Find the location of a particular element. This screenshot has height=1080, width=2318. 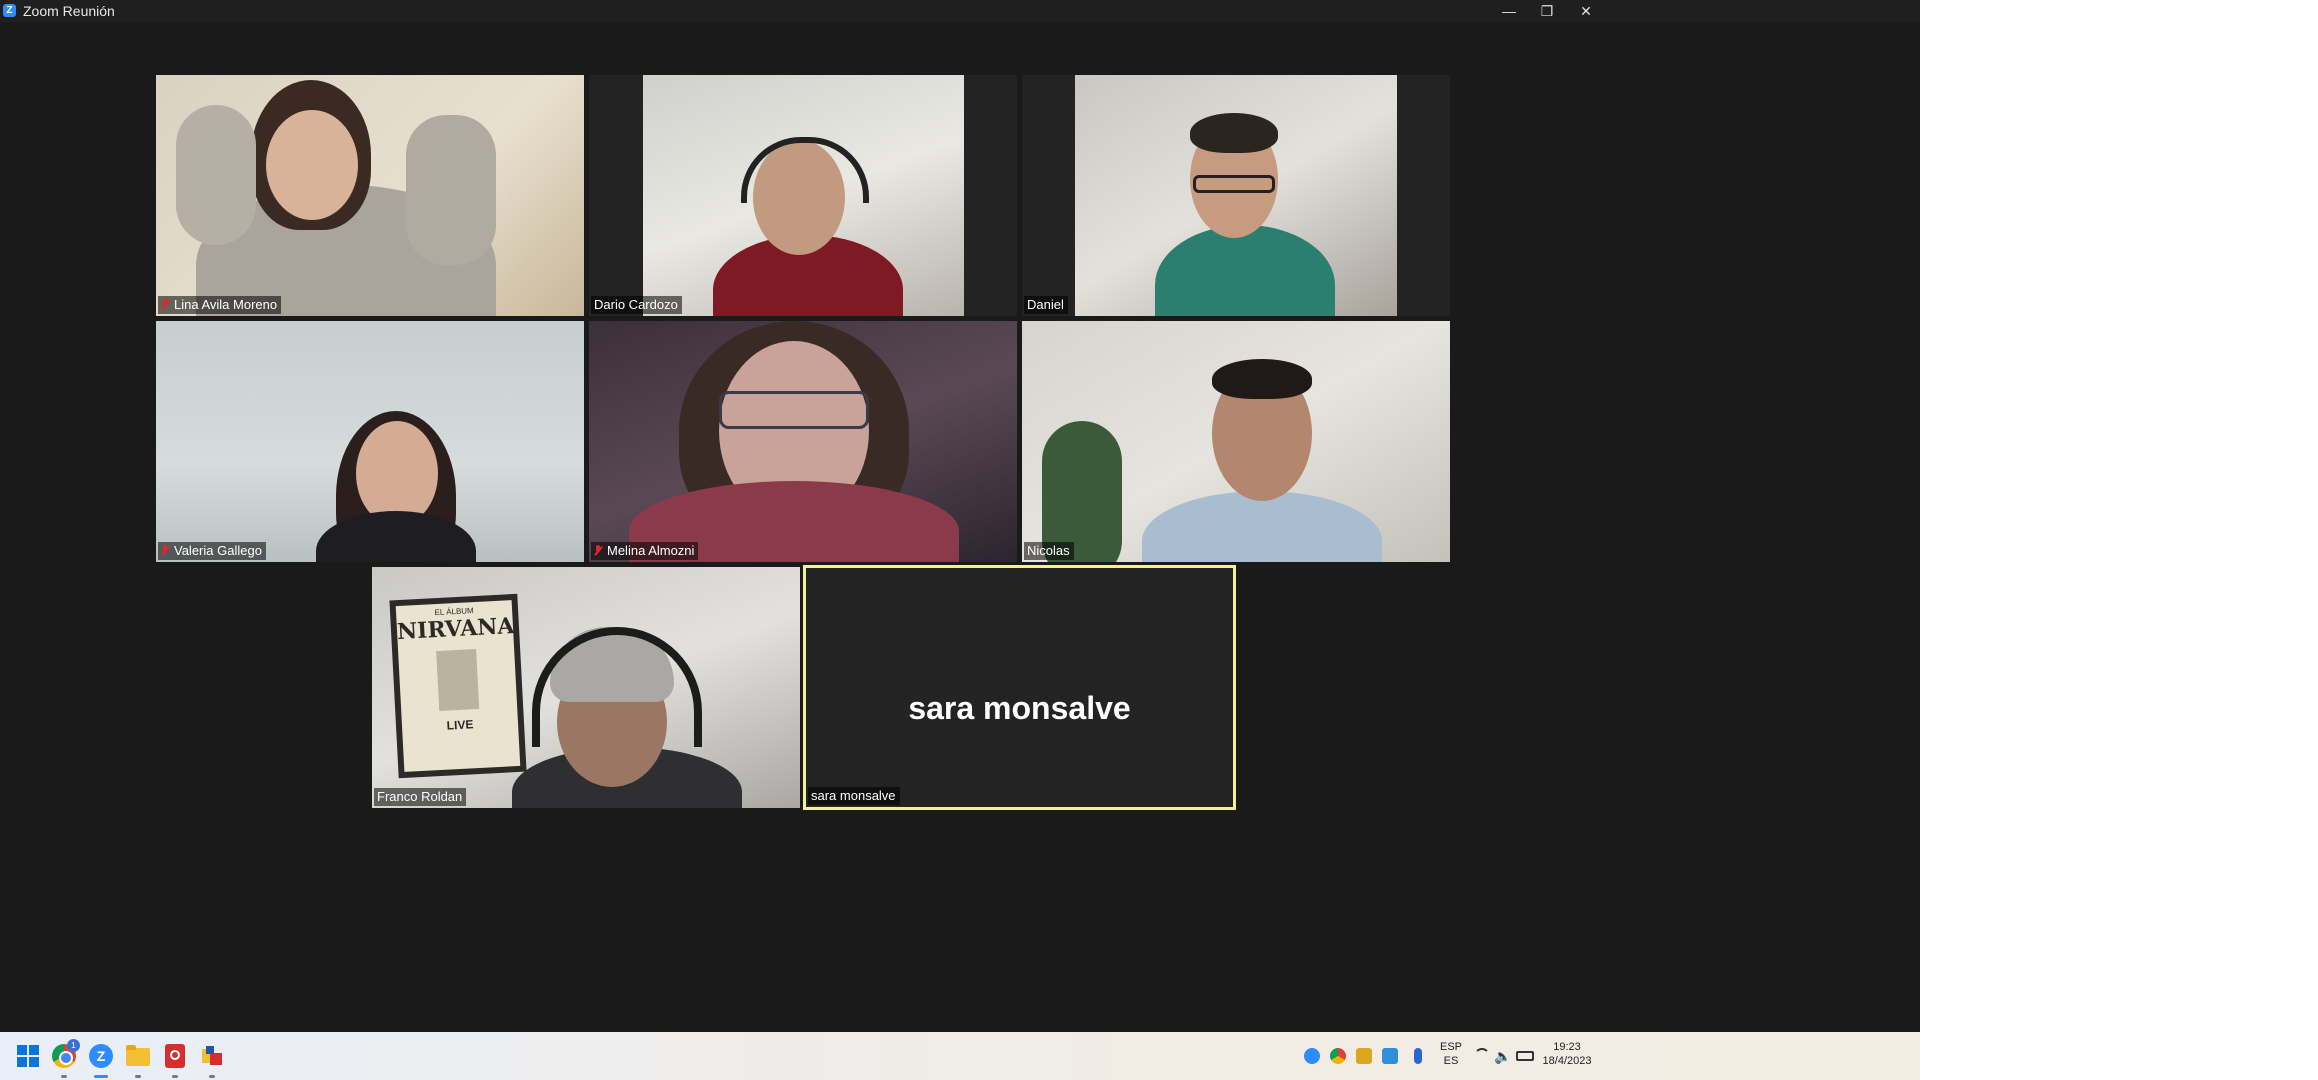

video-feed: EL ÁLBUM NIRVANA LIVE is located at coordinates (586, 687).